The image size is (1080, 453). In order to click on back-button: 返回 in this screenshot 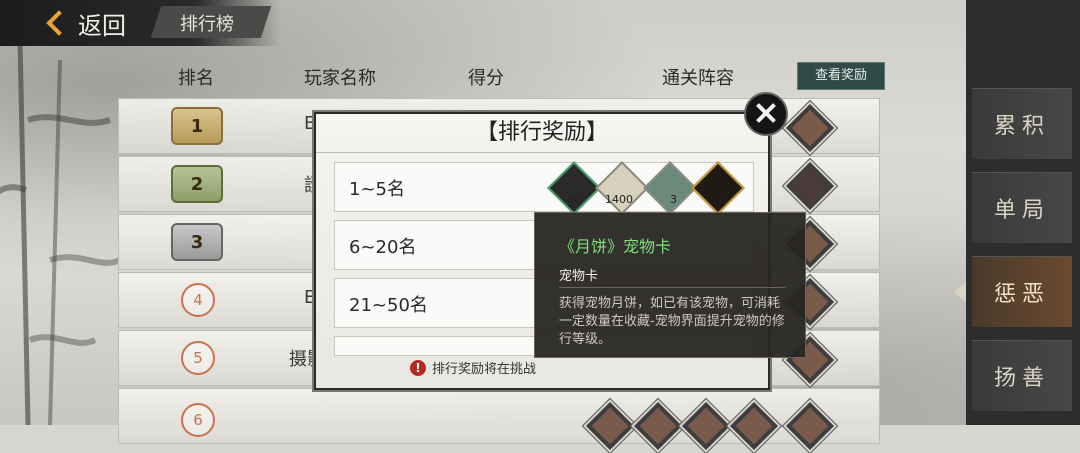, I will do `click(86, 23)`.